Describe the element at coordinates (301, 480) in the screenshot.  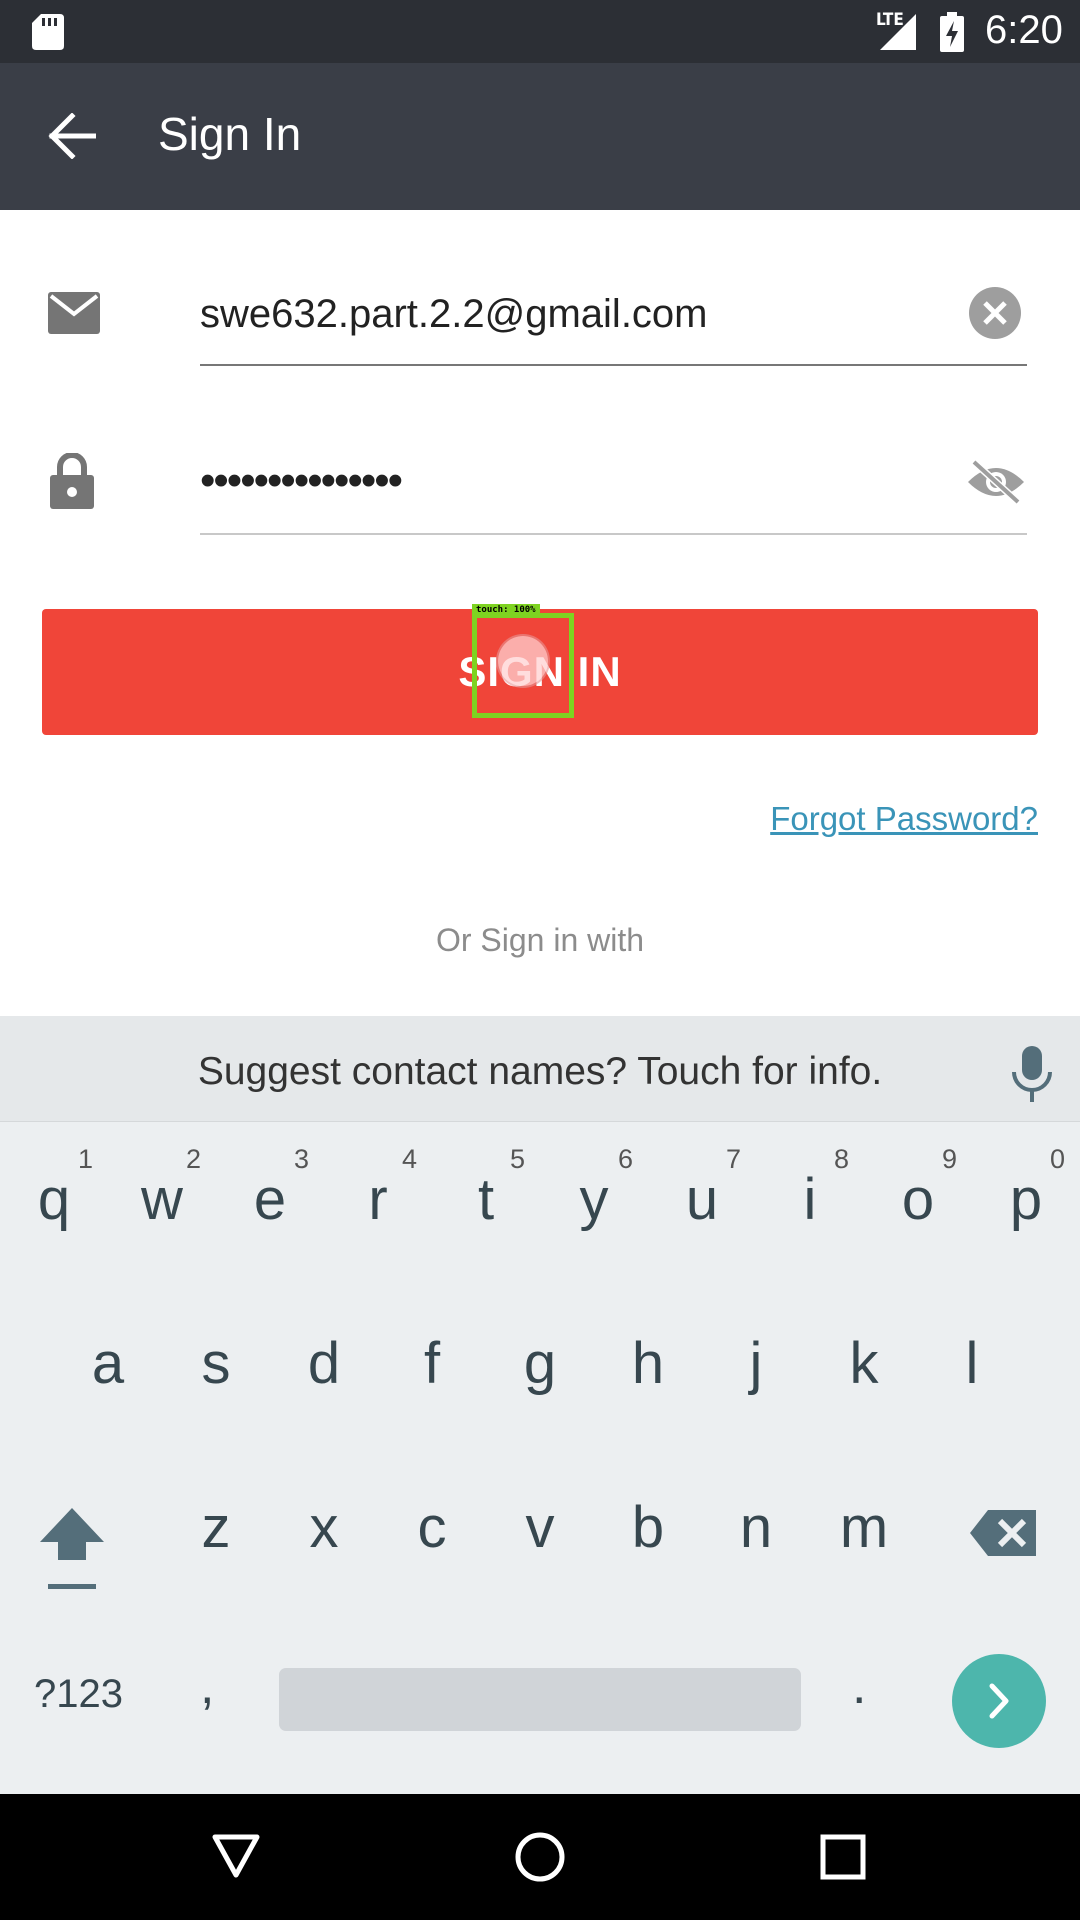
I see `password-value: •••••••••••••••` at that location.